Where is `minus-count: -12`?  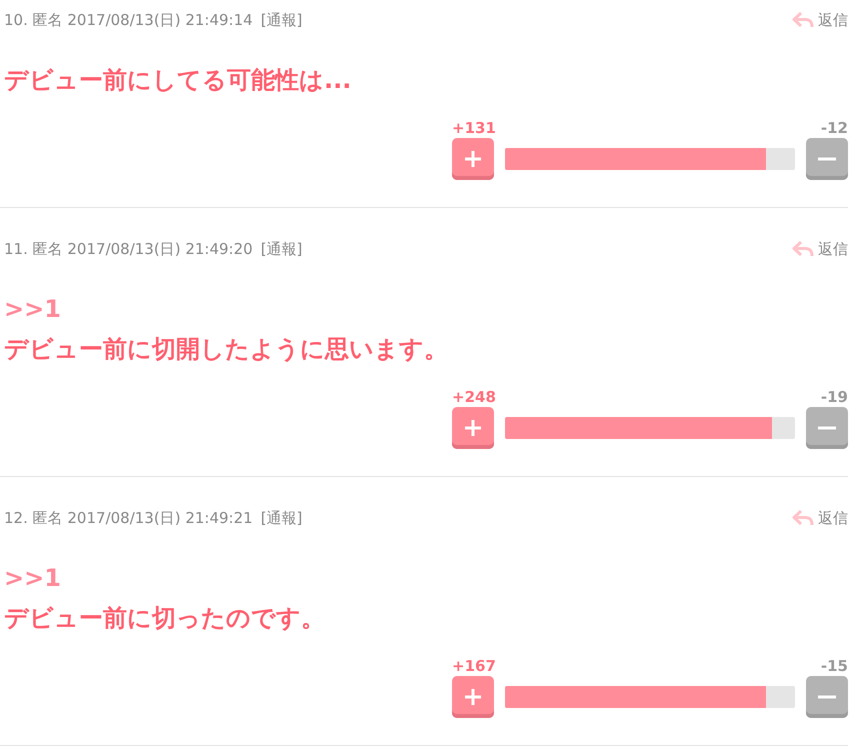 minus-count: -12 is located at coordinates (834, 128).